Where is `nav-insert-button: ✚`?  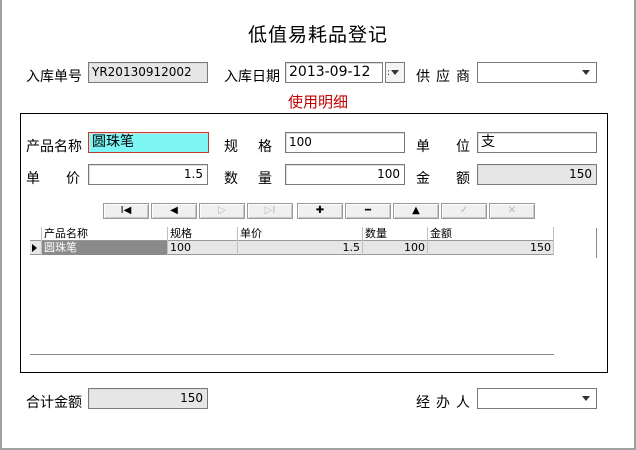 nav-insert-button: ✚ is located at coordinates (320, 211).